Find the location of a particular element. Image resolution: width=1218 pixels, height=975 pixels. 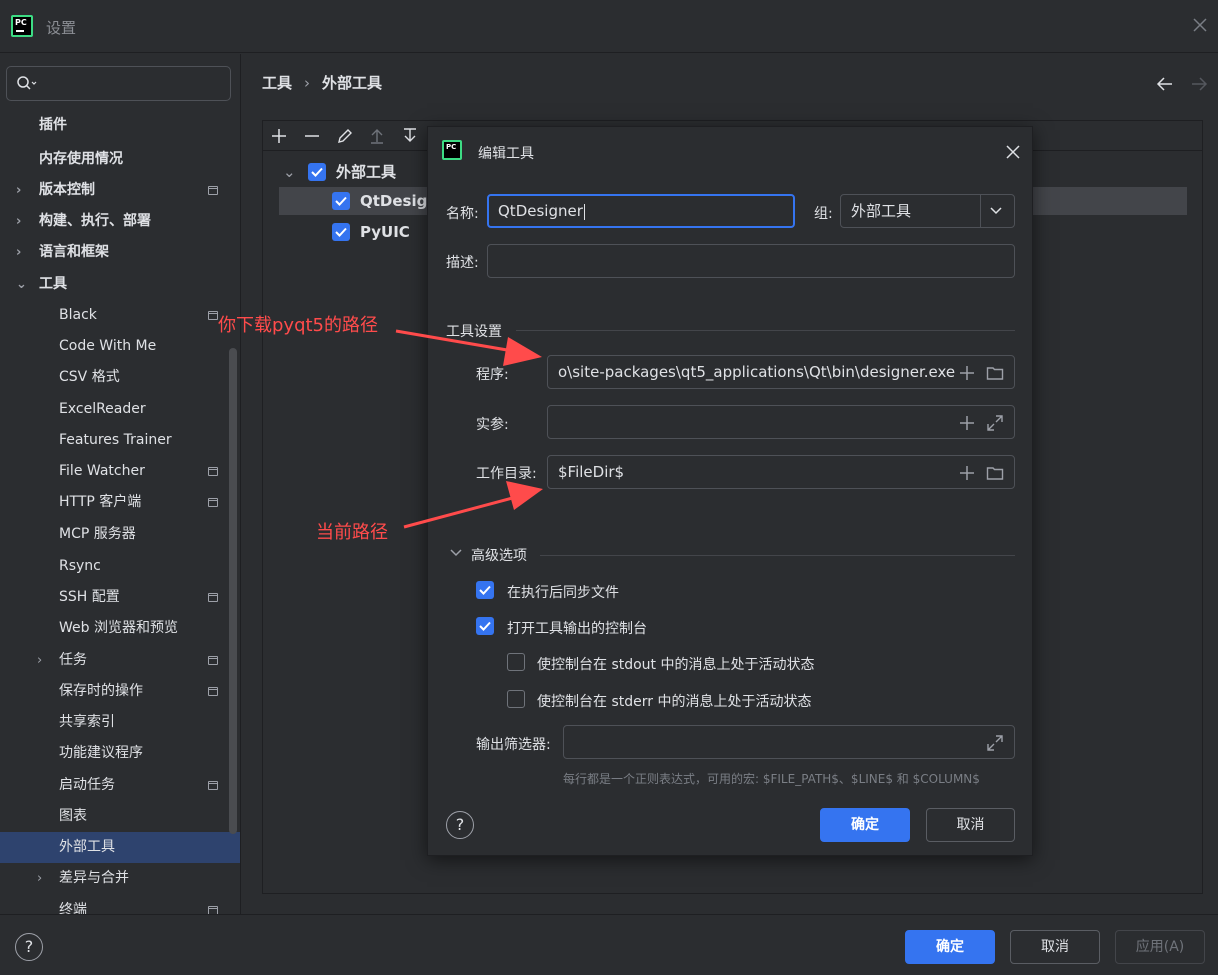

working-directory-label: 工作目录: is located at coordinates (506, 474).